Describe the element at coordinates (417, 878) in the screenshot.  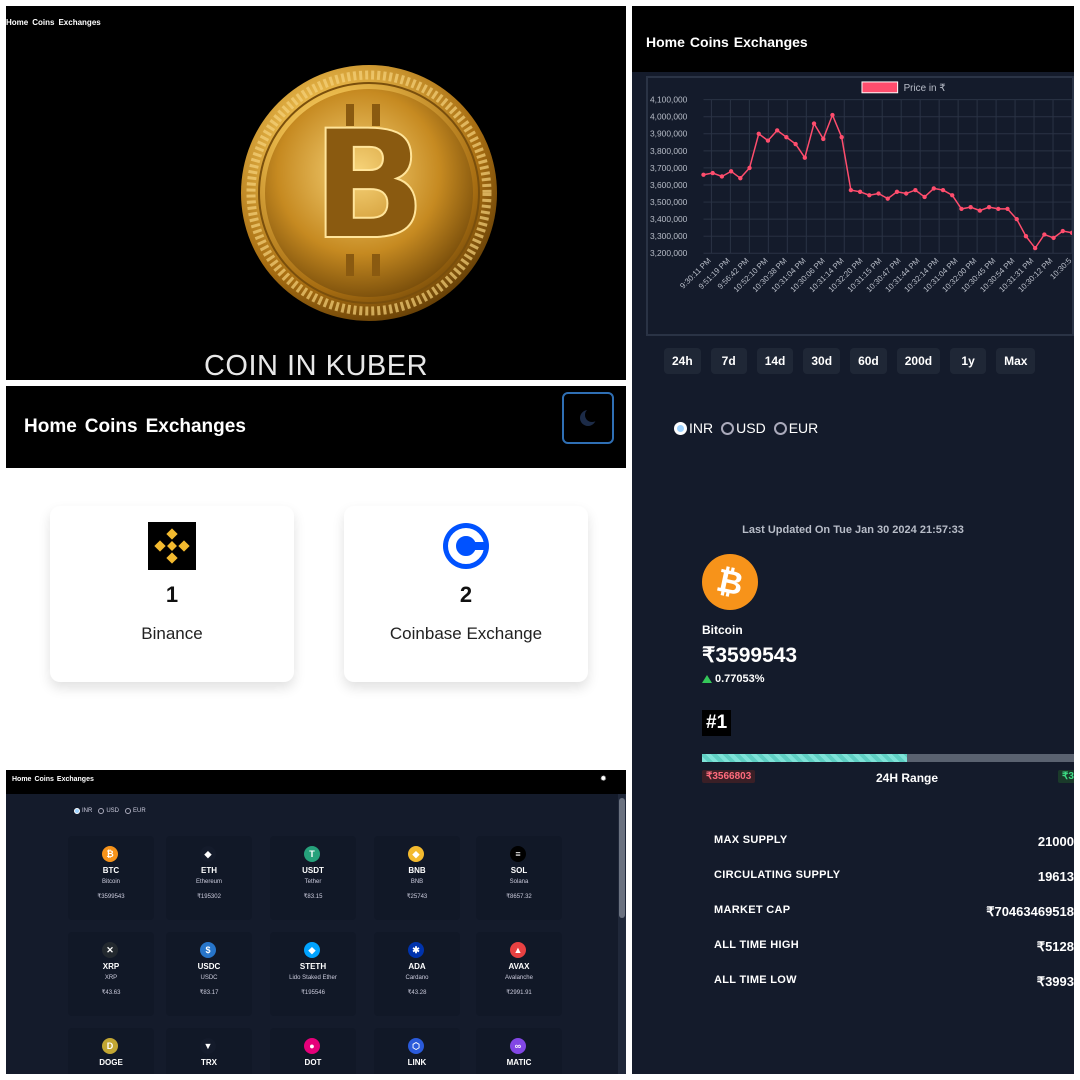
I see `coin-card: ◆ BNB BNB ₹25743` at that location.